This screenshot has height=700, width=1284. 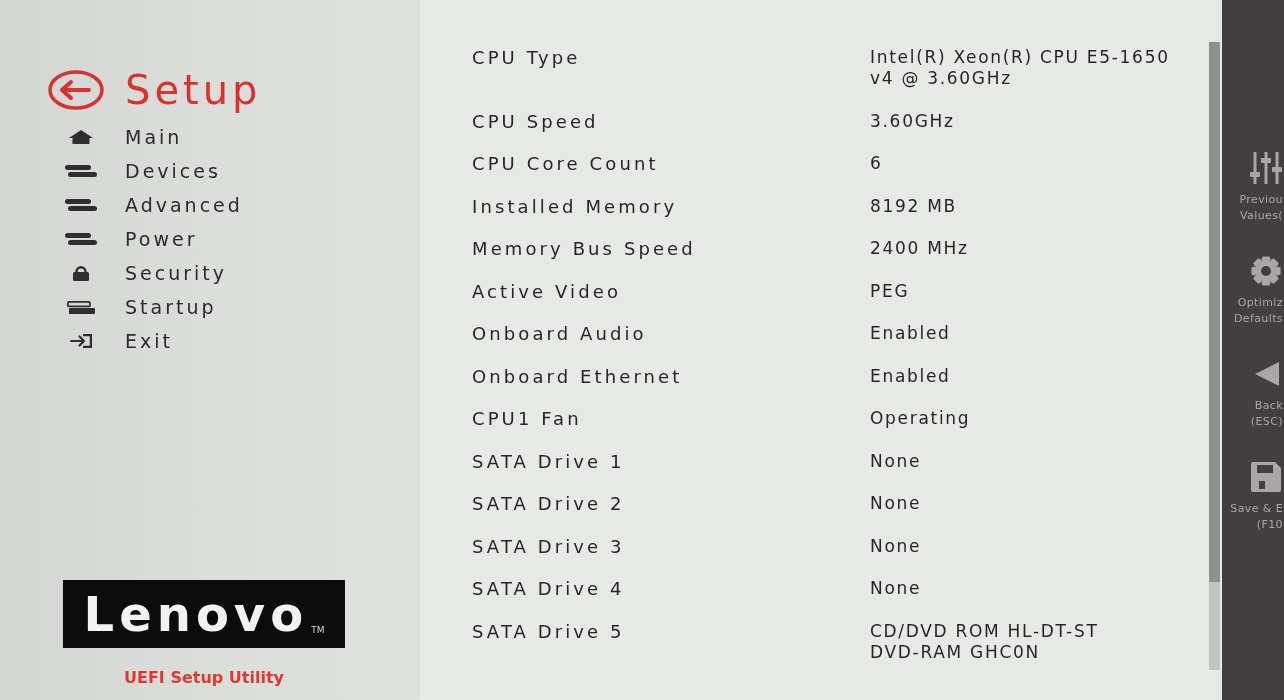 I want to click on side-action-button: Save & E (F10, so click(x=1253, y=497).